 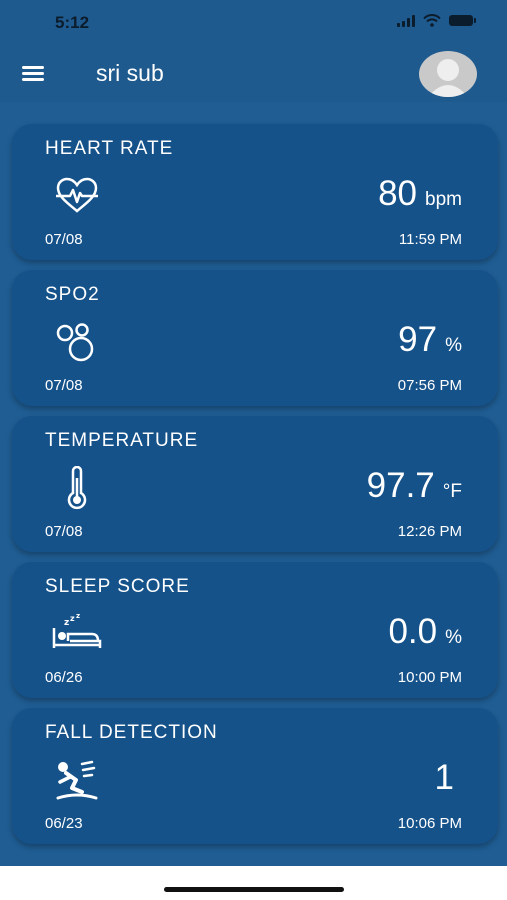 I want to click on card-value: 80 bpm, so click(x=420, y=194).